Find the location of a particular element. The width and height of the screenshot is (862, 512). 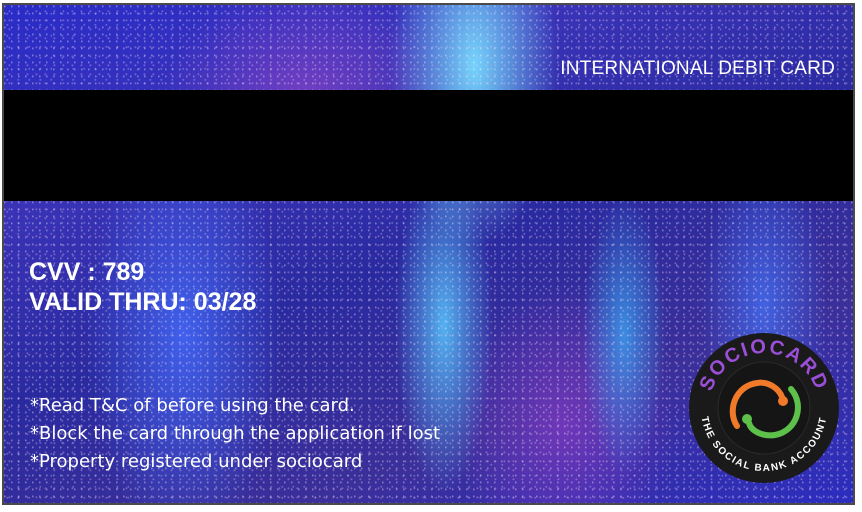

card-security-info: CVV : 789 VALID THRU: 03/28 is located at coordinates (142, 287).